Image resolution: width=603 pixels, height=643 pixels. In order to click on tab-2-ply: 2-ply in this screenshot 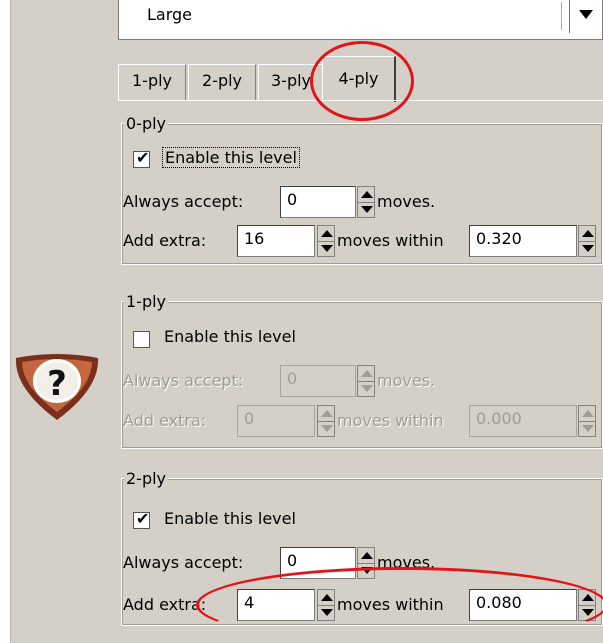, I will do `click(222, 82)`.